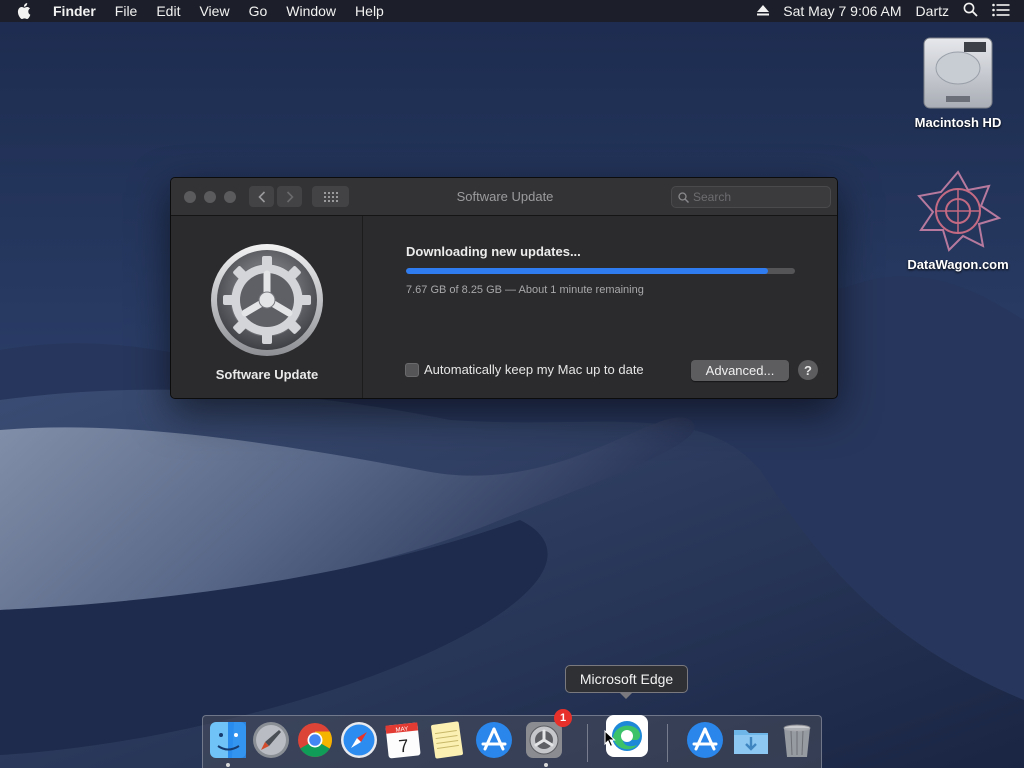 Image resolution: width=1024 pixels, height=768 pixels. I want to click on dock: MAY 7, so click(512, 741).